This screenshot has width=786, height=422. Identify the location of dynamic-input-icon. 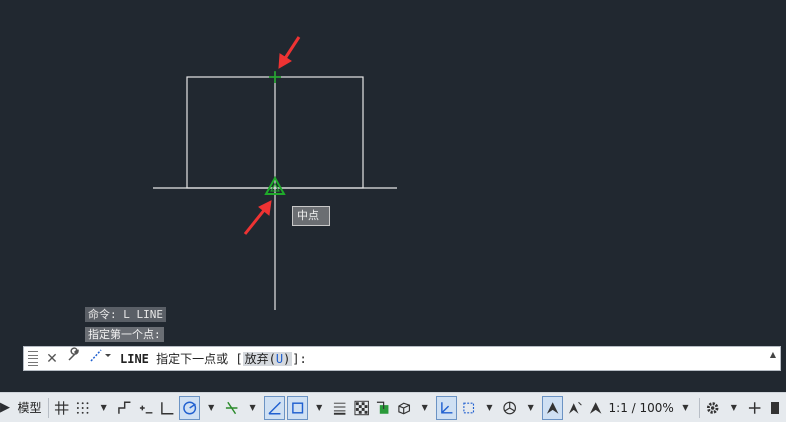
(145, 408).